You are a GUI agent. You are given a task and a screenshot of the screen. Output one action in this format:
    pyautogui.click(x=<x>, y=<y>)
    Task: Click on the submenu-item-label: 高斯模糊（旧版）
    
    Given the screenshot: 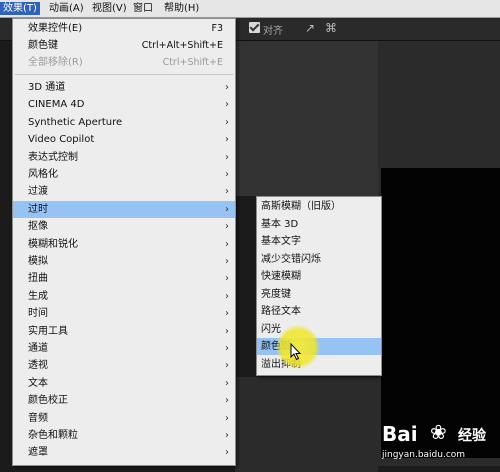 What is the action you would take?
    pyautogui.click(x=301, y=206)
    